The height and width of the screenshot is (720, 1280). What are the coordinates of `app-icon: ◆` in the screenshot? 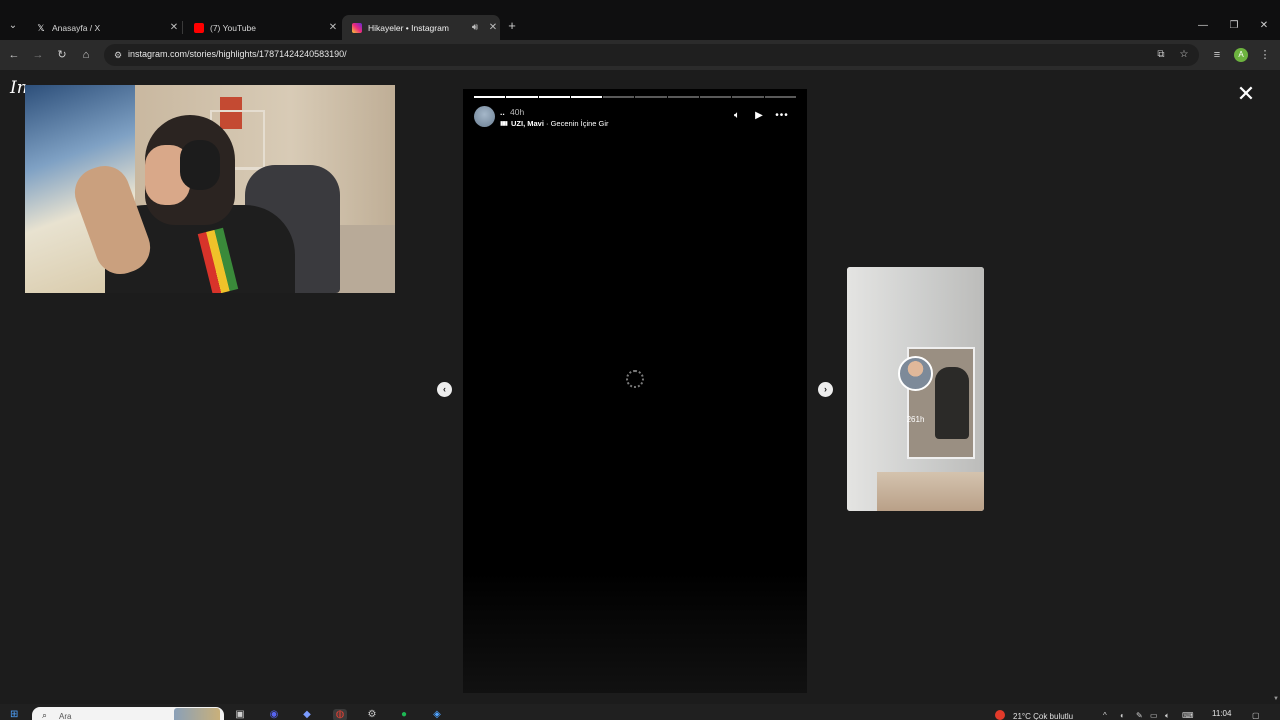 It's located at (307, 714).